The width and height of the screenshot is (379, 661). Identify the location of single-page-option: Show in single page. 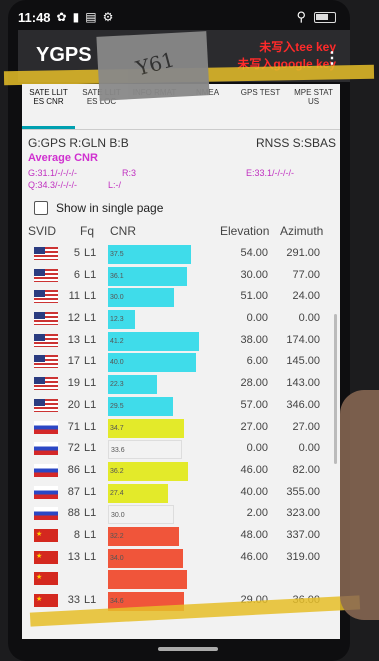
(98, 208).